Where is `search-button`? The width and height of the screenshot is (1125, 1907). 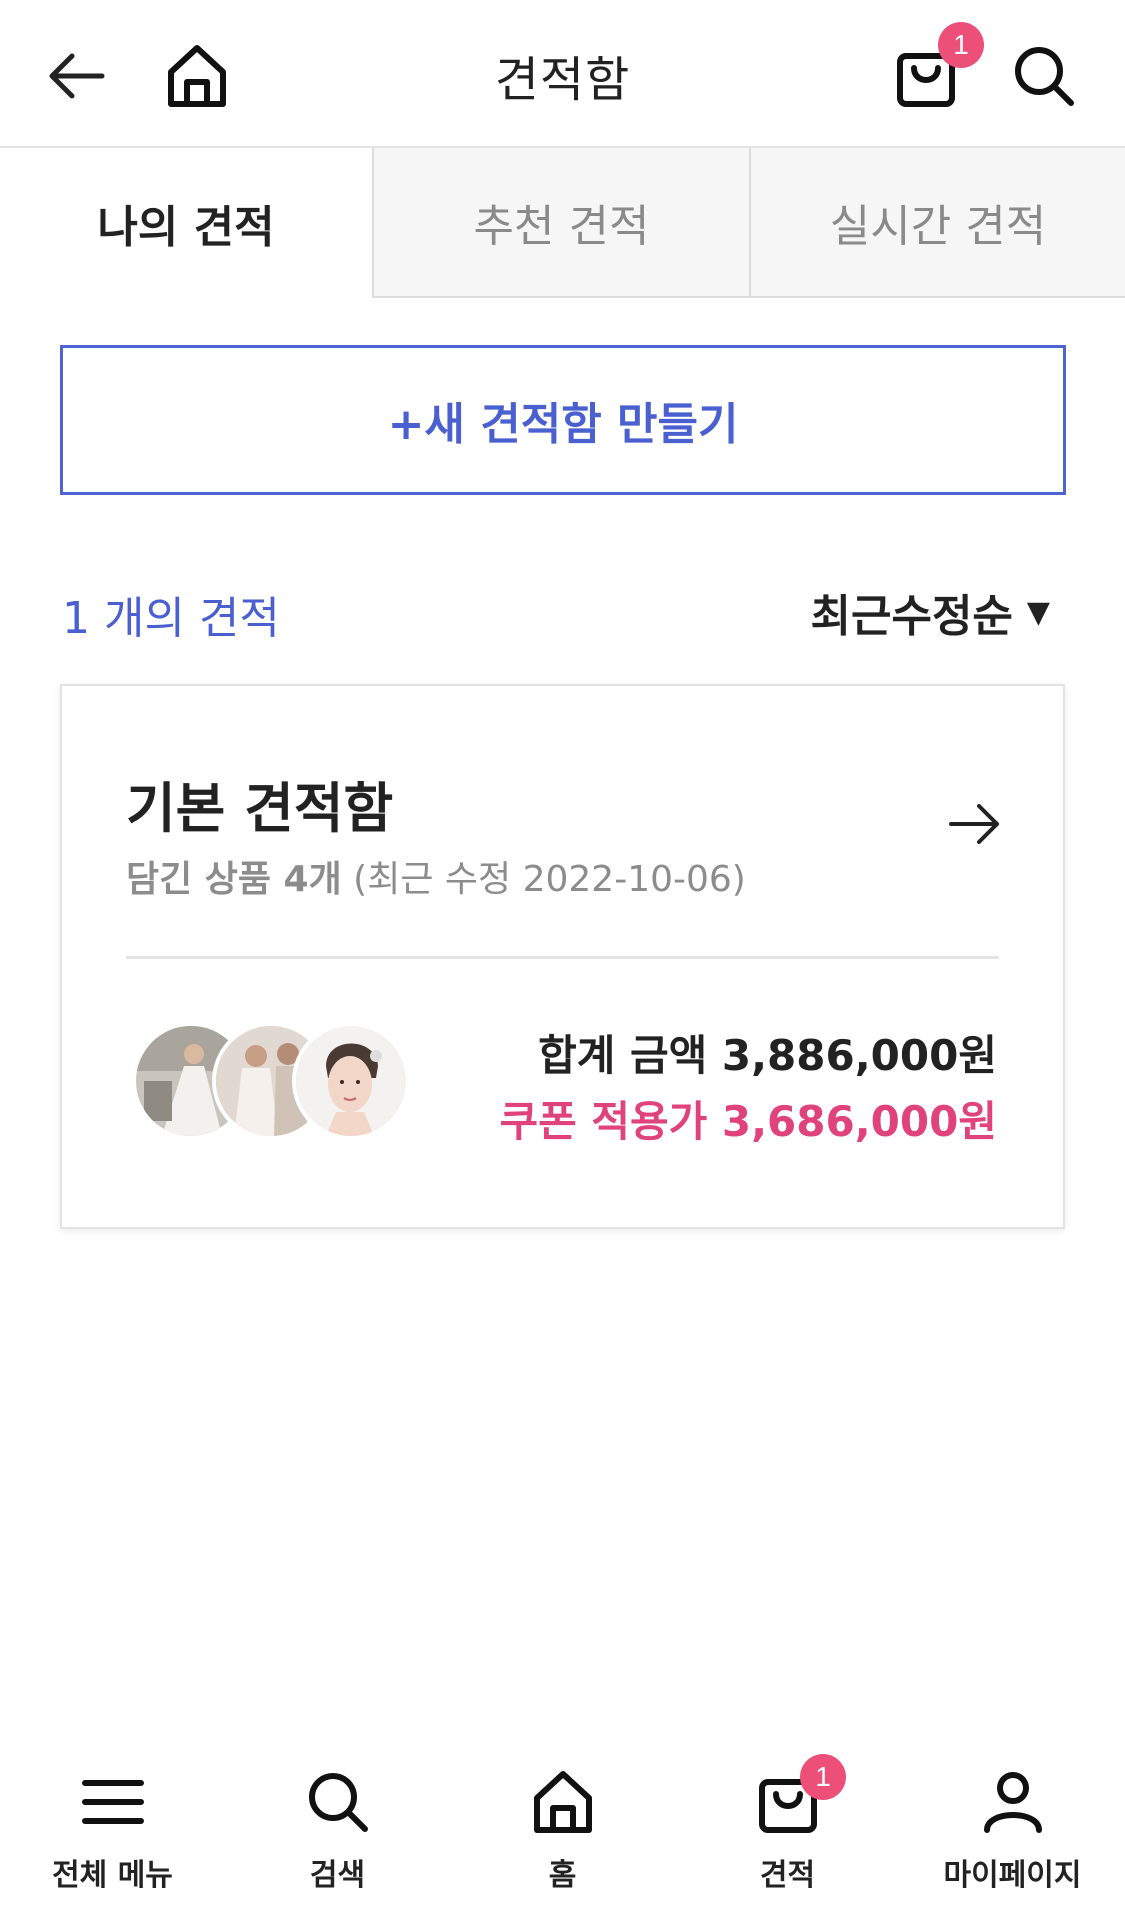
search-button is located at coordinates (1044, 76).